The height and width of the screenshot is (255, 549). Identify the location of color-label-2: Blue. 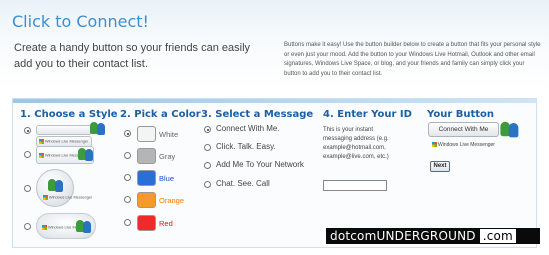
(167, 178).